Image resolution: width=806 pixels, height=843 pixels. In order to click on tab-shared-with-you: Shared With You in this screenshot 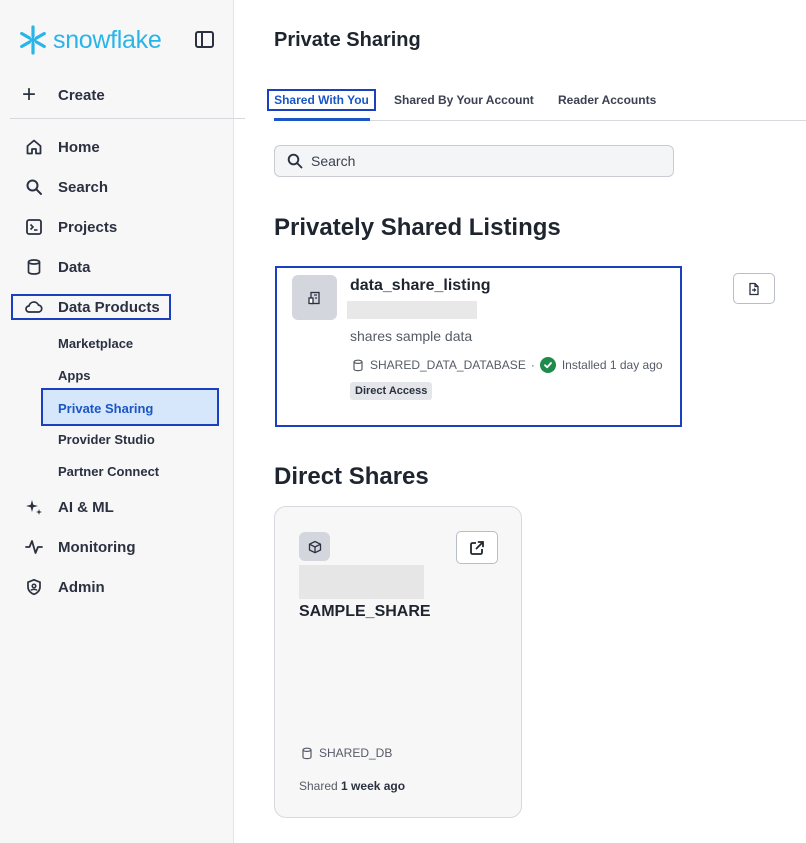, I will do `click(321, 100)`.